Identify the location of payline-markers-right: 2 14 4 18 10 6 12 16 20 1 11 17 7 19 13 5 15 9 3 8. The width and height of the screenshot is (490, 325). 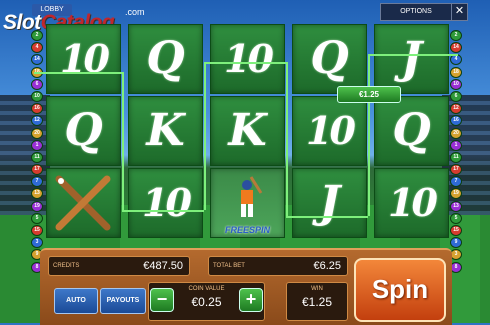
(456, 152).